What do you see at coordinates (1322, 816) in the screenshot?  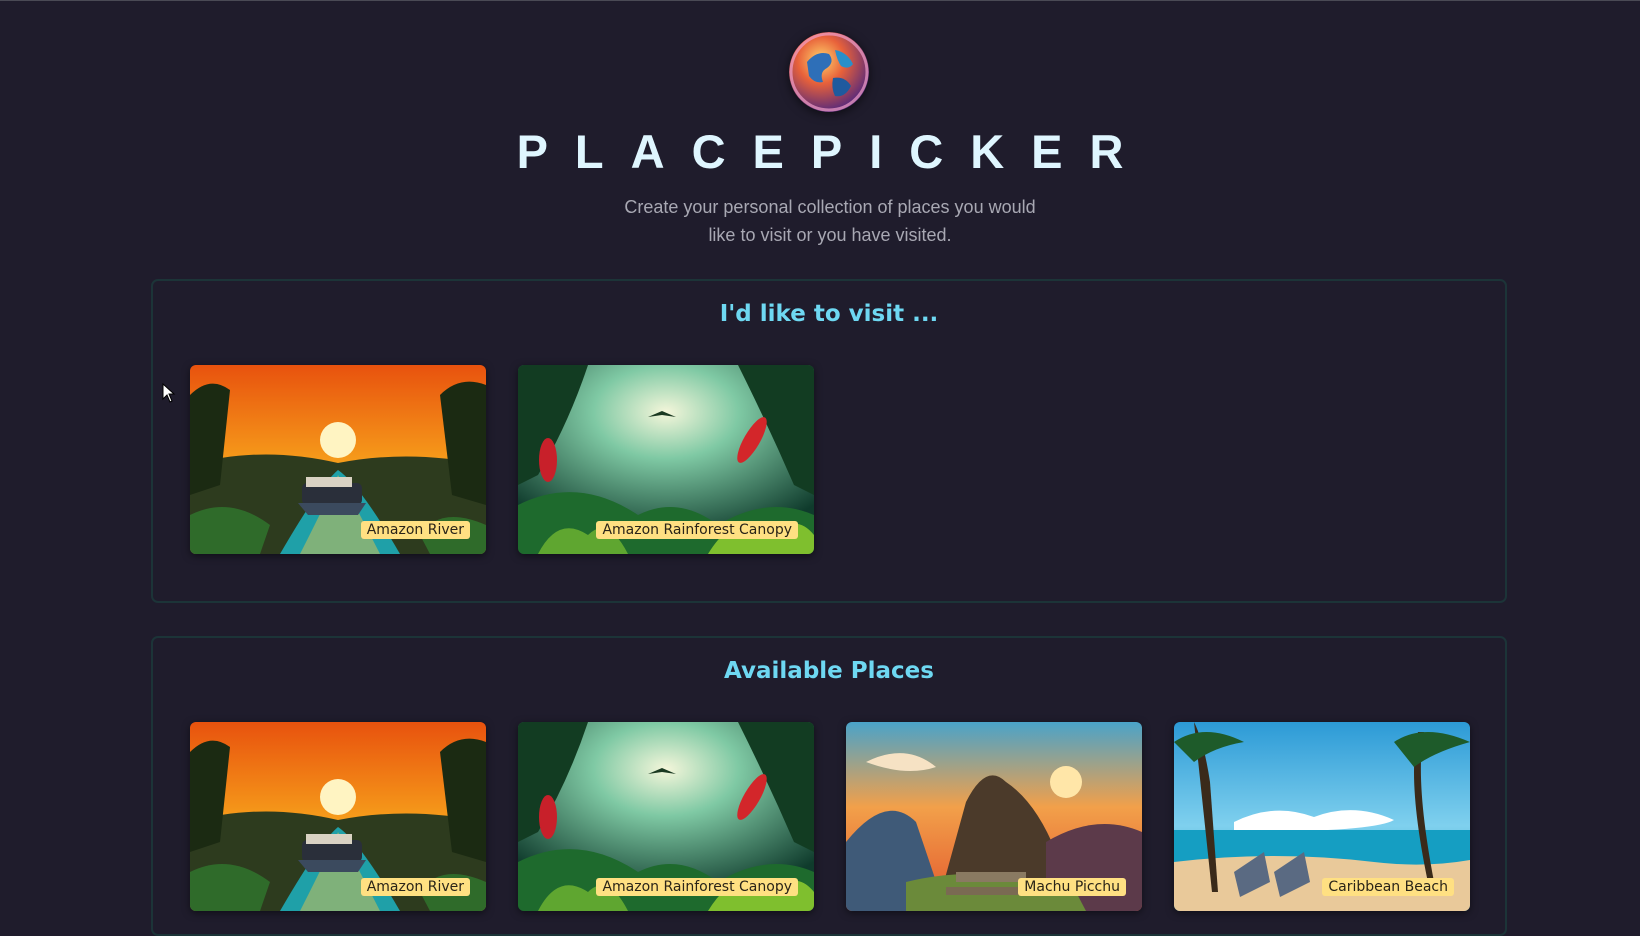 I see `place-card-caribbean-beach: Caribbean Beach` at bounding box center [1322, 816].